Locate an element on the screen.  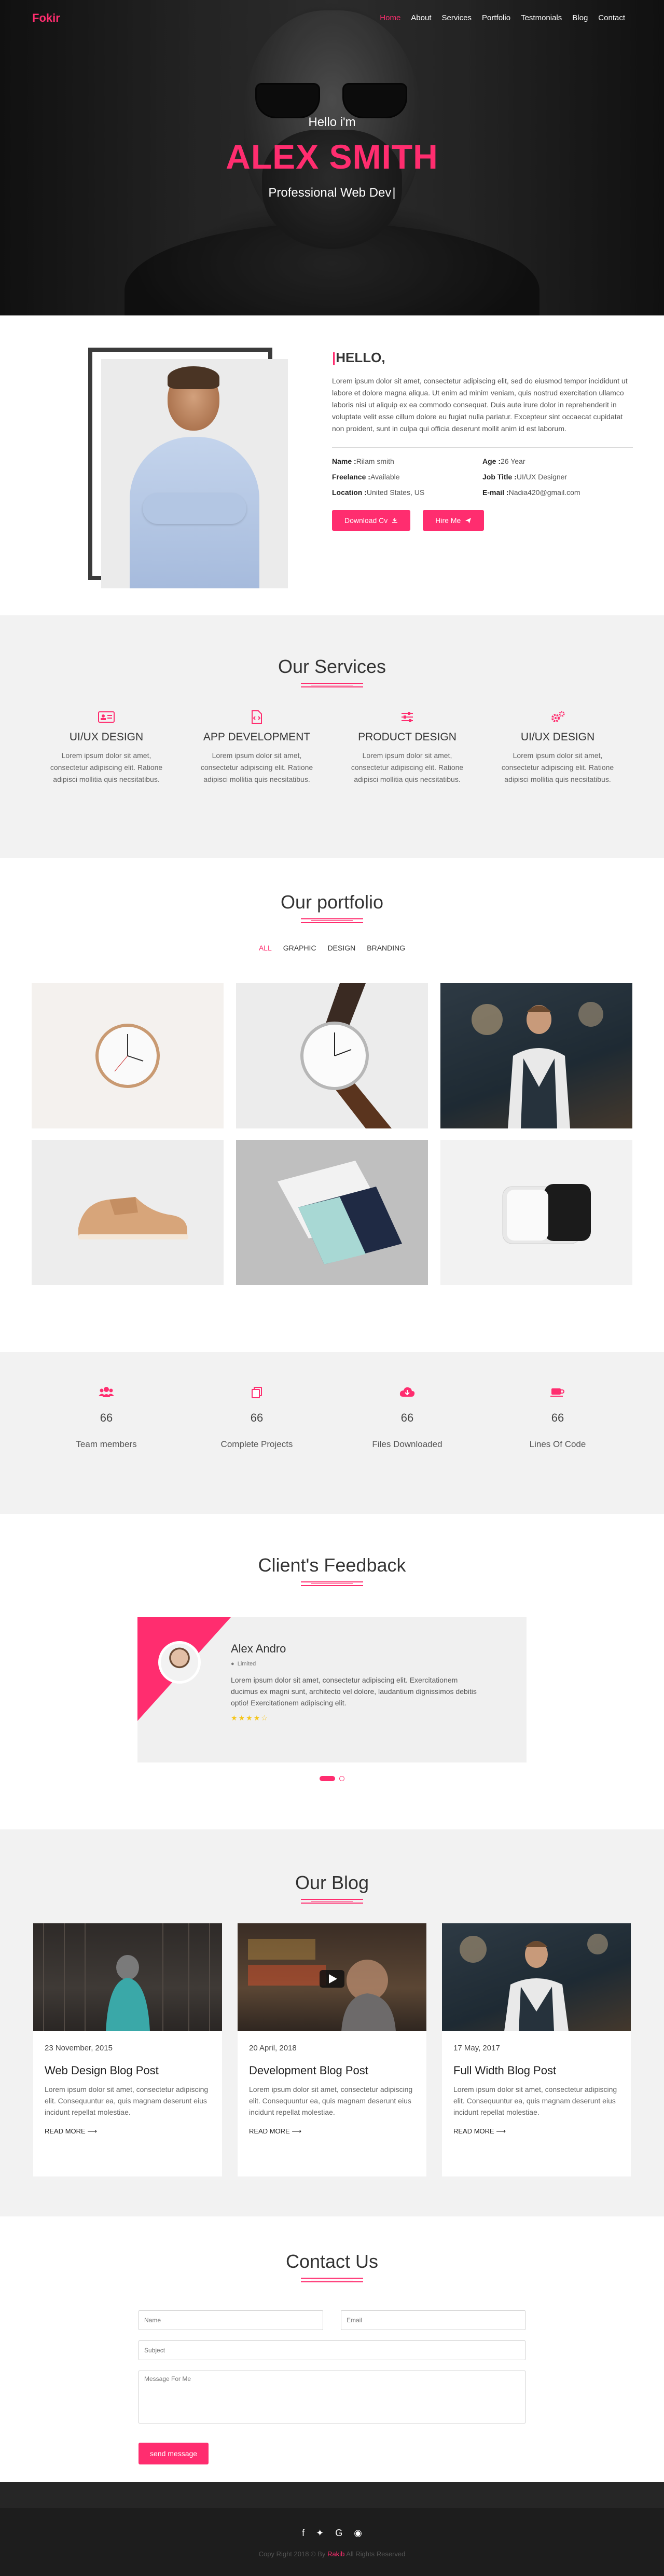
blog-date: 17 May, 2017 is located at coordinates (477, 2048).